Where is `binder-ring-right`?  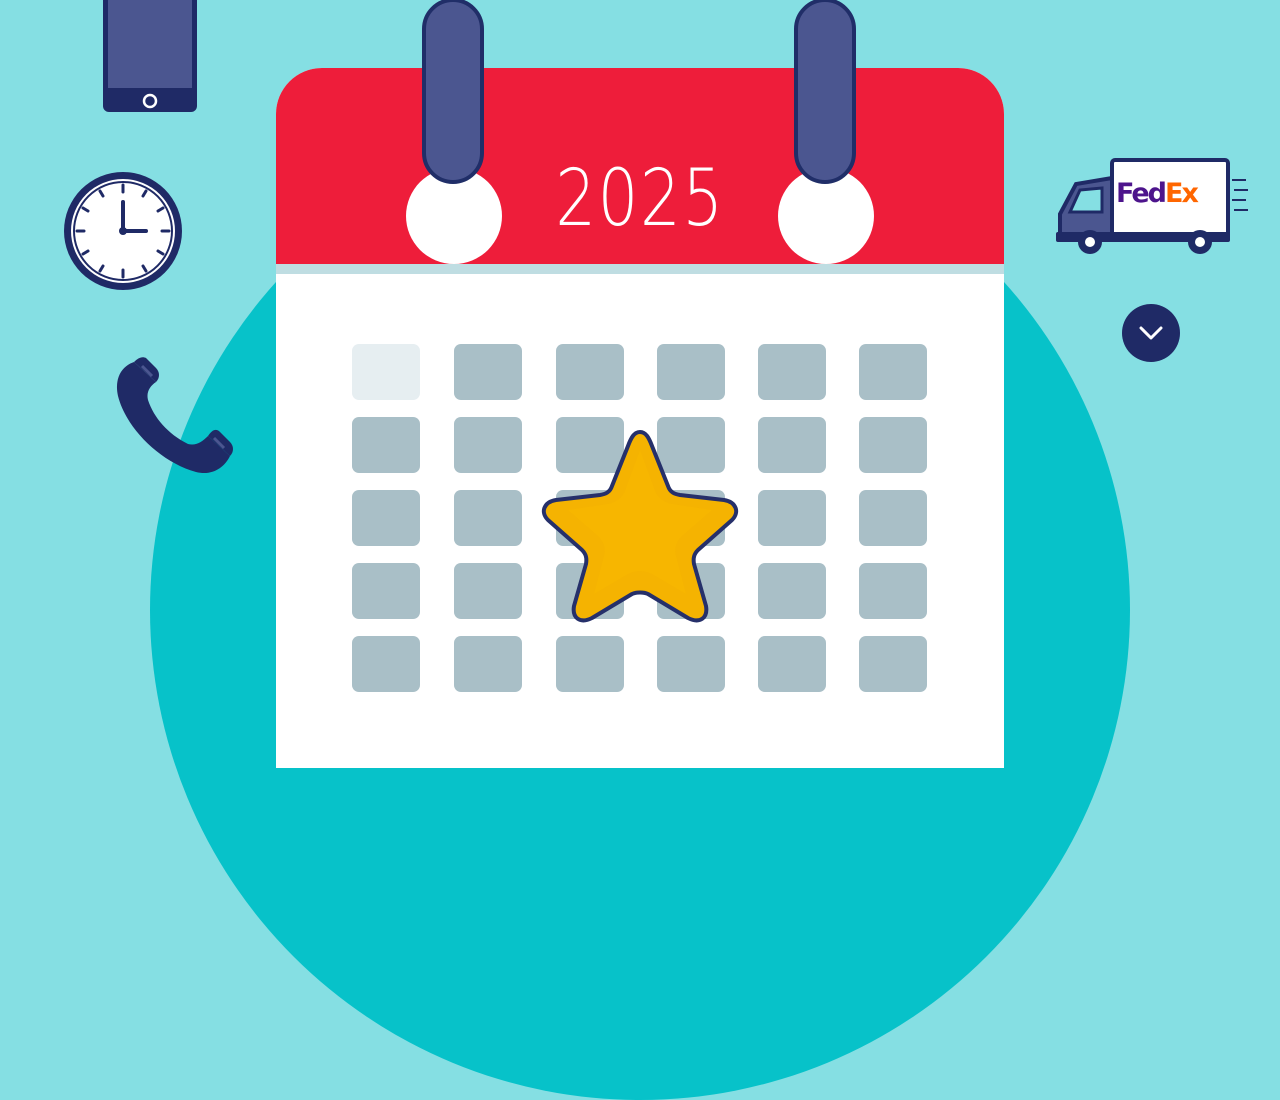
binder-ring-right is located at coordinates (825, 92).